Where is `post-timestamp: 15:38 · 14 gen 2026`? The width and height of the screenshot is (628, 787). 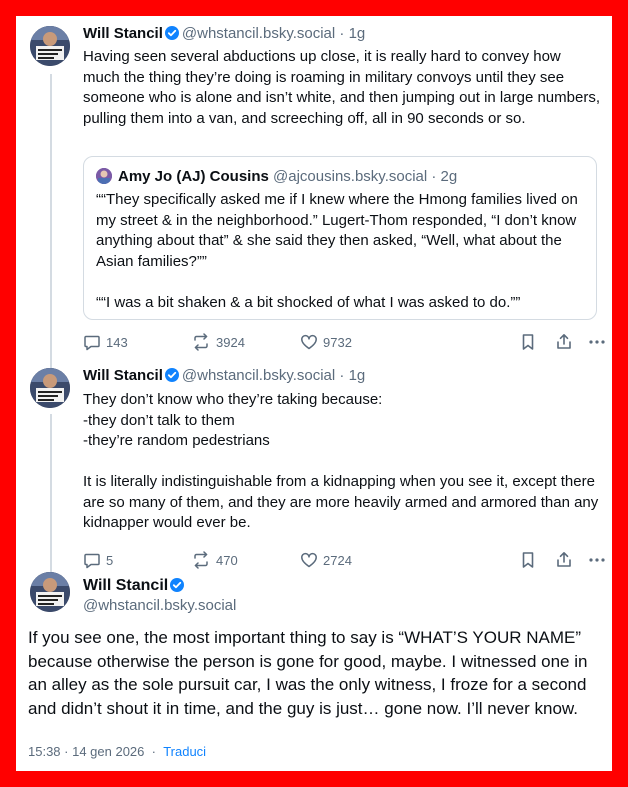 post-timestamp: 15:38 · 14 gen 2026 is located at coordinates (86, 751).